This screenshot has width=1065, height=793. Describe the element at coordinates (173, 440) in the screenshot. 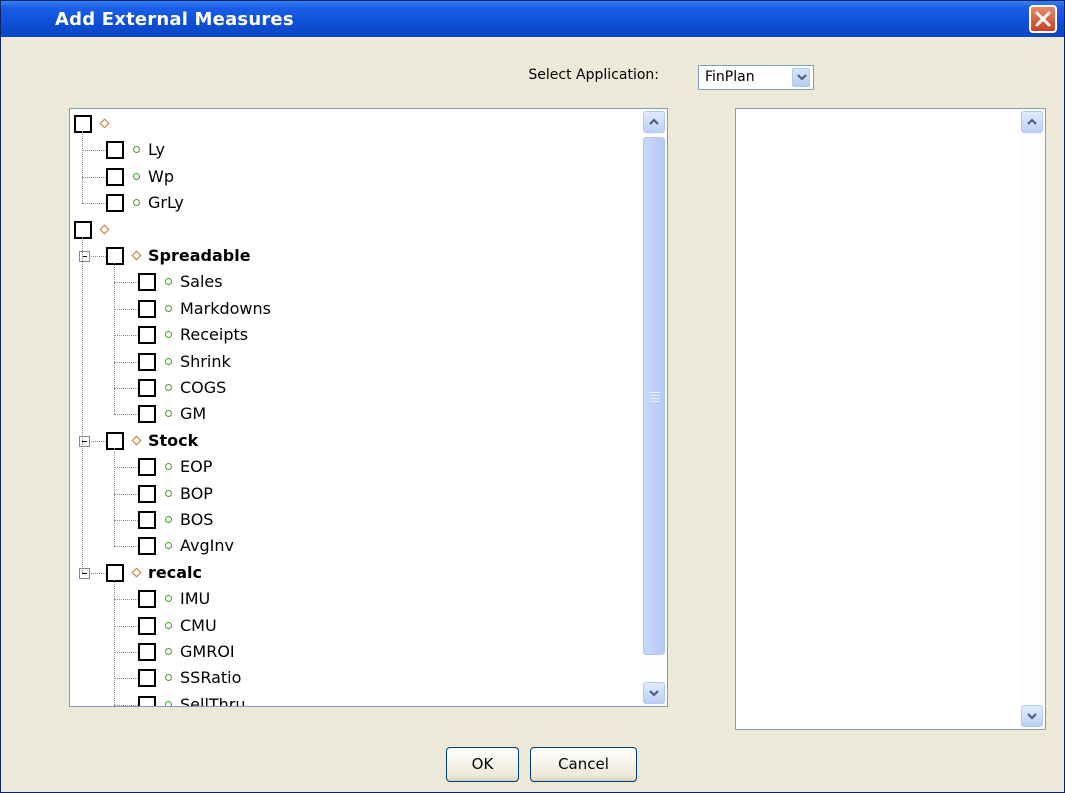

I see `tree-node-label: Stock` at that location.